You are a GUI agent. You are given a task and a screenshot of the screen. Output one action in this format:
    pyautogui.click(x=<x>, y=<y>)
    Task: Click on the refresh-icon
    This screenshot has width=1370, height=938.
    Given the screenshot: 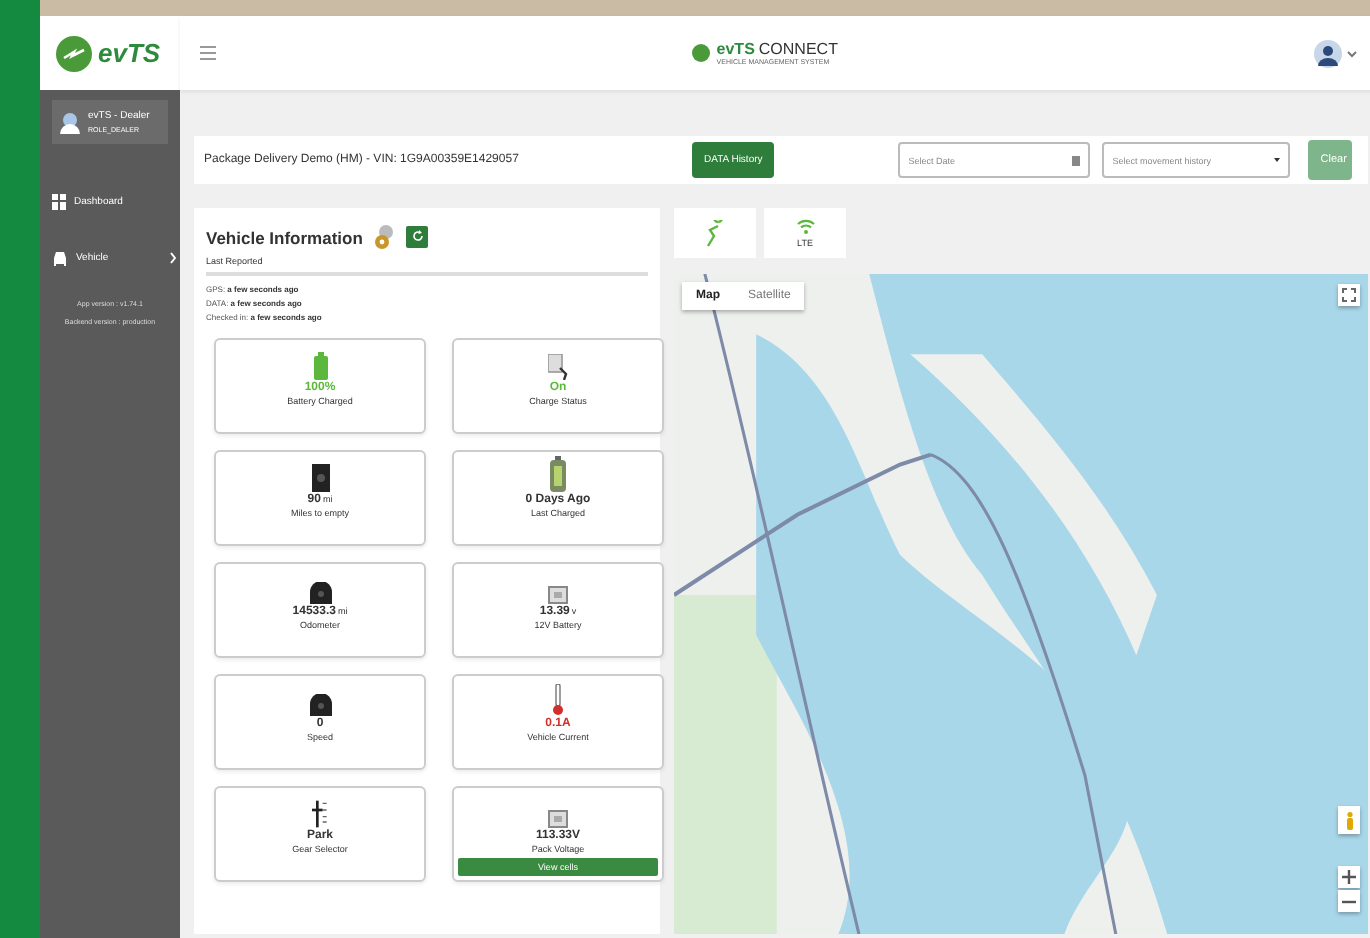 What is the action you would take?
    pyautogui.click(x=417, y=235)
    